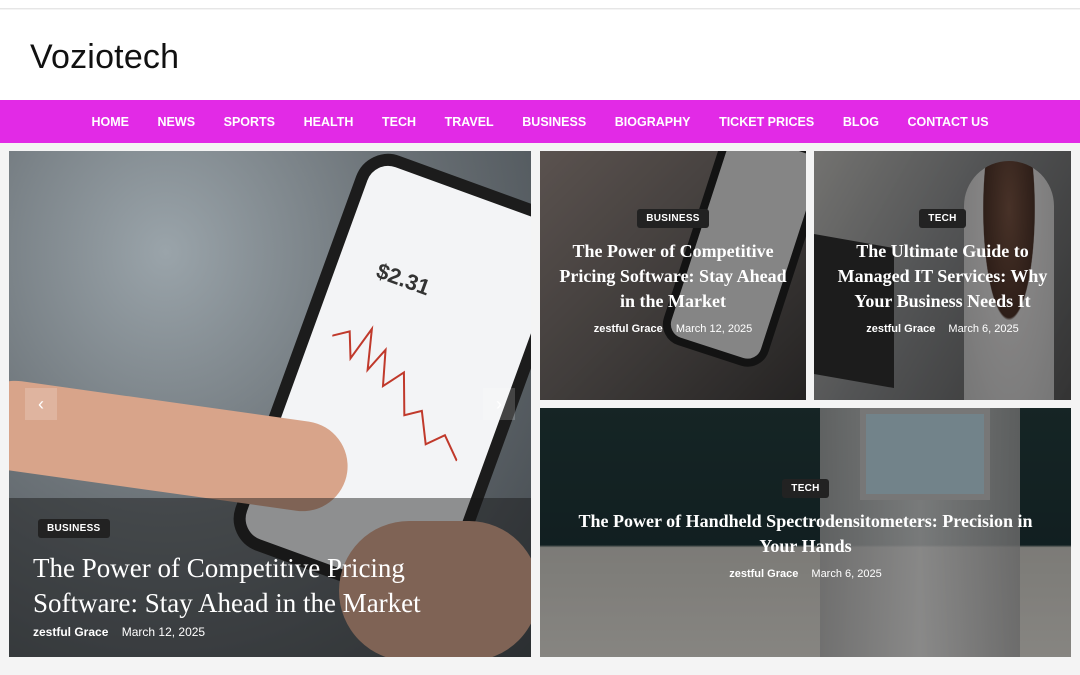  What do you see at coordinates (110, 122) in the screenshot?
I see `nav-item-home: HOME` at bounding box center [110, 122].